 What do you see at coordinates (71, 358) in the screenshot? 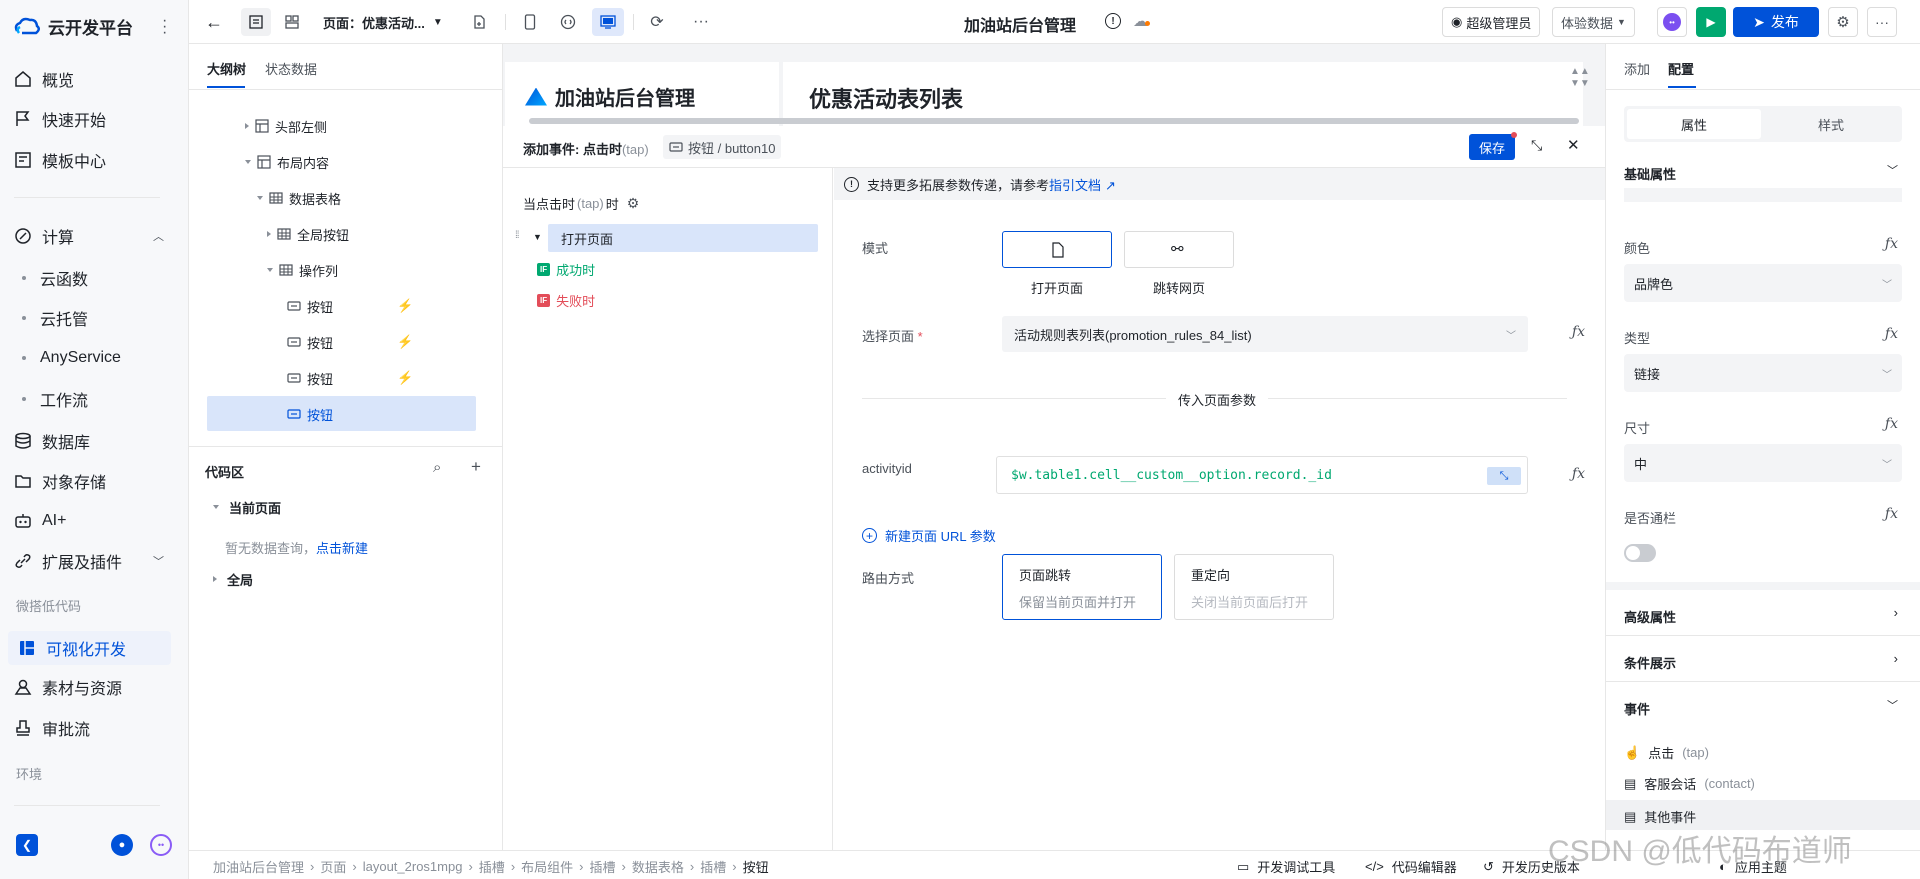
I see `nav-anyservice: AnyService` at bounding box center [71, 358].